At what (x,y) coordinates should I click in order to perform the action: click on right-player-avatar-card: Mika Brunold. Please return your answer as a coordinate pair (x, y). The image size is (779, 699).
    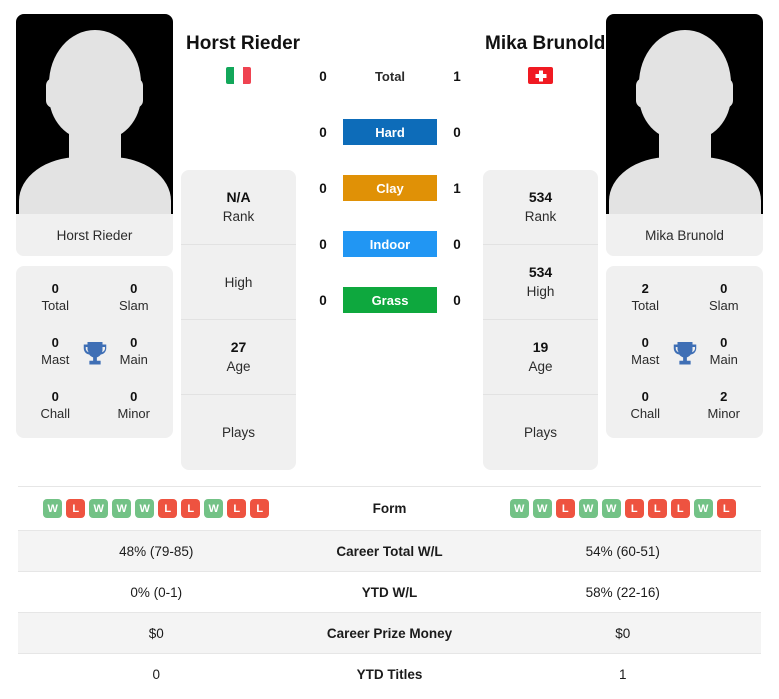
    Looking at the image, I should click on (684, 135).